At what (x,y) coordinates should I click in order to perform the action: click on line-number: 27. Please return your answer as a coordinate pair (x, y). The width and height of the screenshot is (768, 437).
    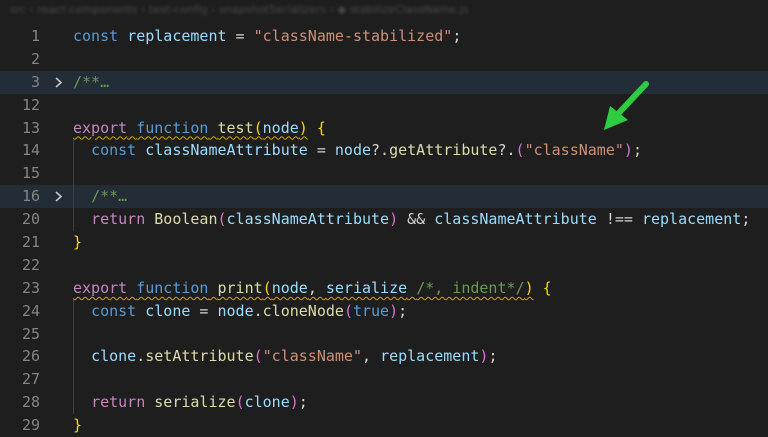
    Looking at the image, I should click on (30, 379).